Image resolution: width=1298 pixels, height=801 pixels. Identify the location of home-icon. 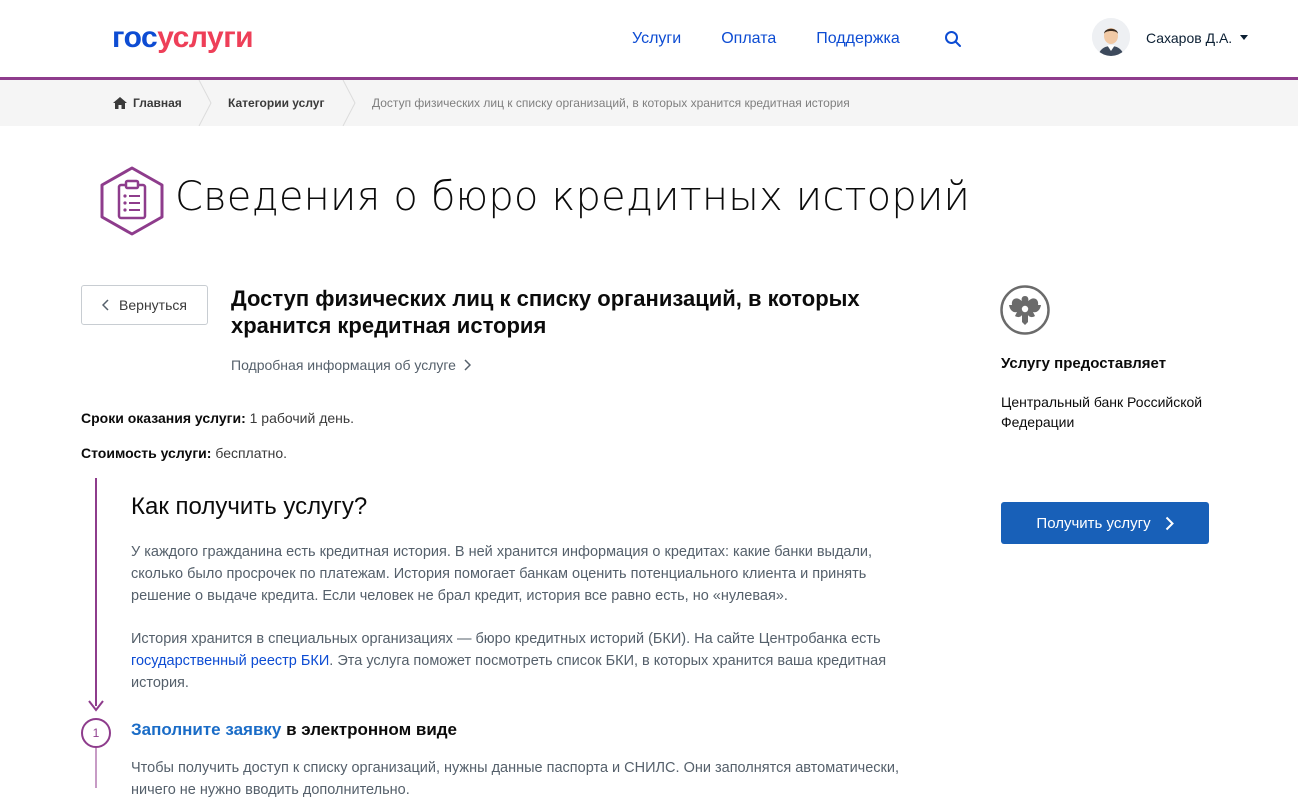
(120, 103).